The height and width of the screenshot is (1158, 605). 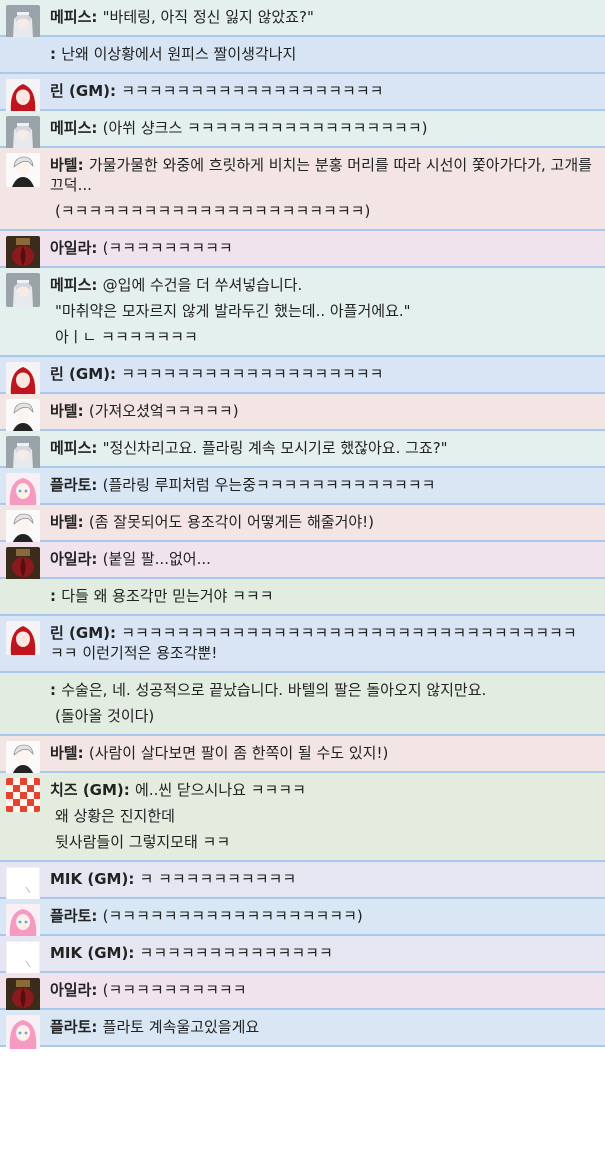 I want to click on message-first-line: 린 (GM): ㅋㅋㅋㅋㅋㅋㅋㅋㅋㅋㅋㅋㅋㅋㅋㅋㅋㅋㅋ, so click(x=323, y=374).